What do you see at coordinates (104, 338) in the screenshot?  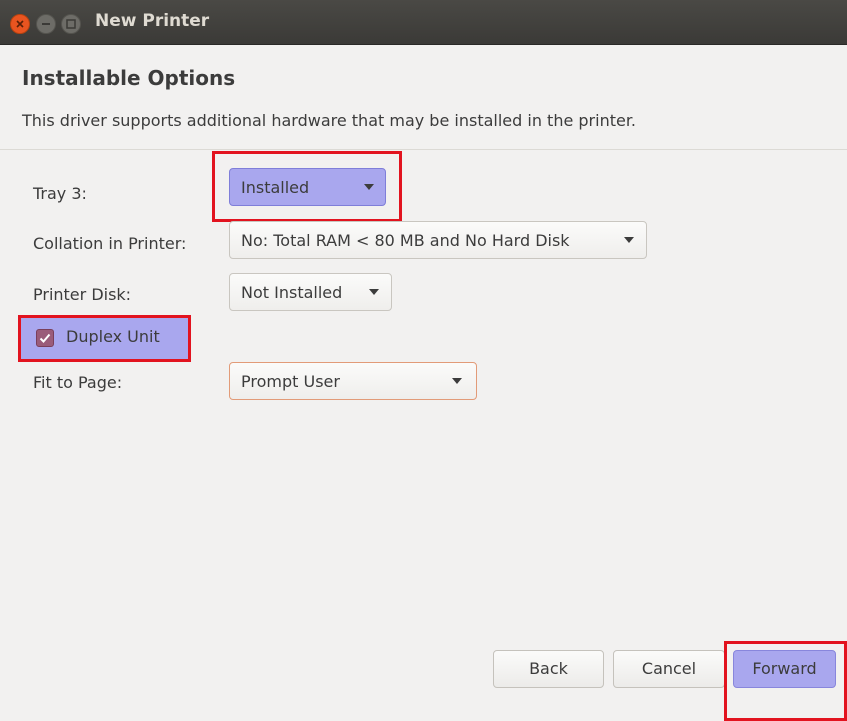 I see `highlight-box-duplex` at bounding box center [104, 338].